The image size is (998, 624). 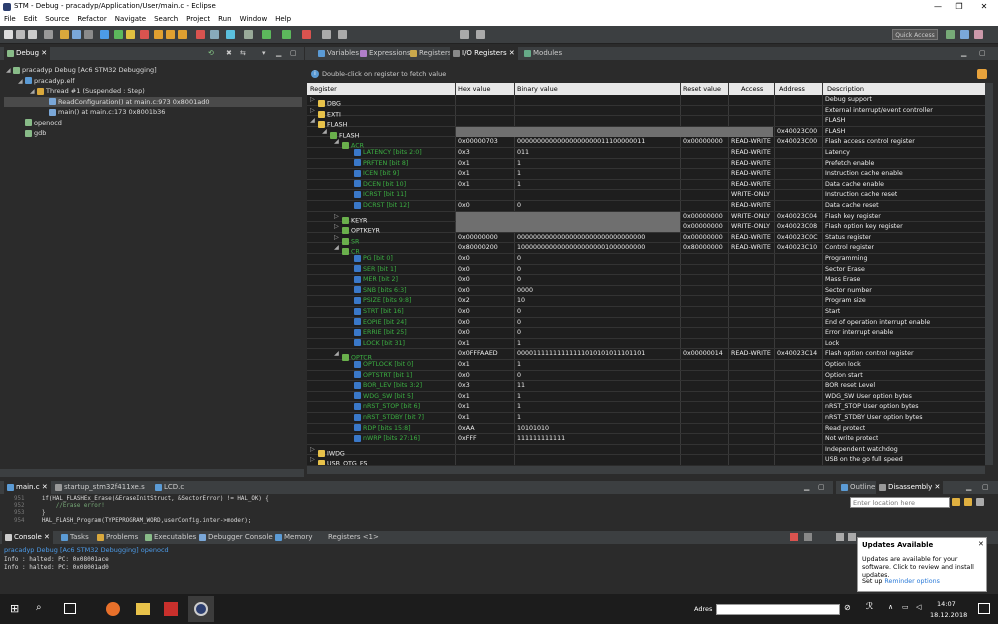 What do you see at coordinates (143, 609) in the screenshot?
I see `file-explorer-icon` at bounding box center [143, 609].